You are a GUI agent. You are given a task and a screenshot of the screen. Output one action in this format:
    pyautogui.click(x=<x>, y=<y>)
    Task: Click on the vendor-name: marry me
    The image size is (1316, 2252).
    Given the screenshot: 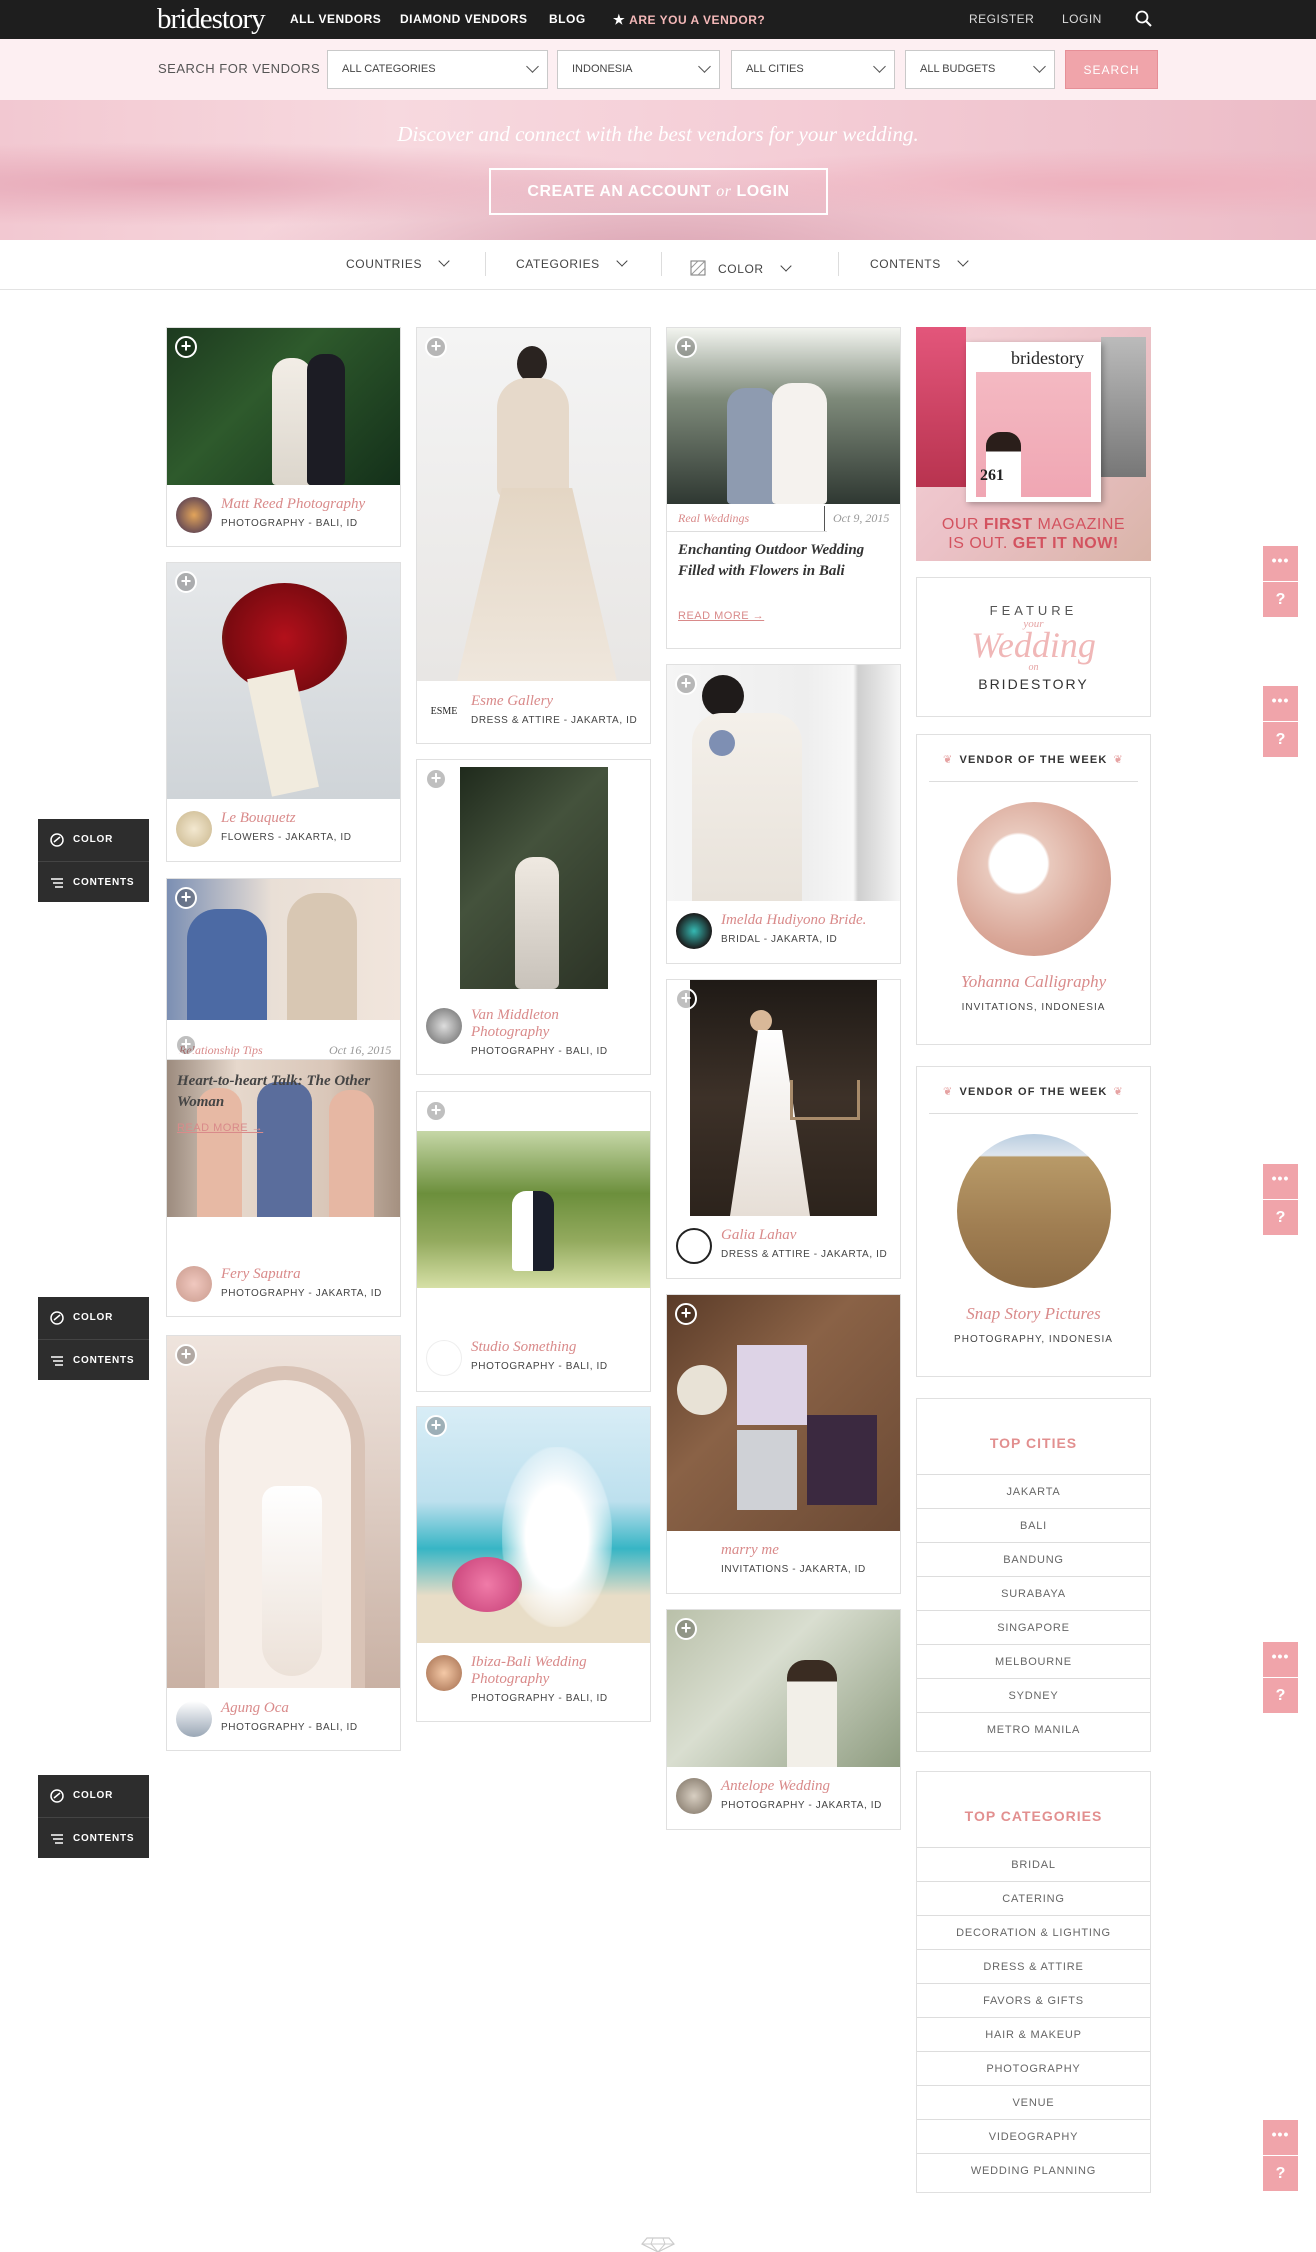 What is the action you would take?
    pyautogui.click(x=750, y=1550)
    